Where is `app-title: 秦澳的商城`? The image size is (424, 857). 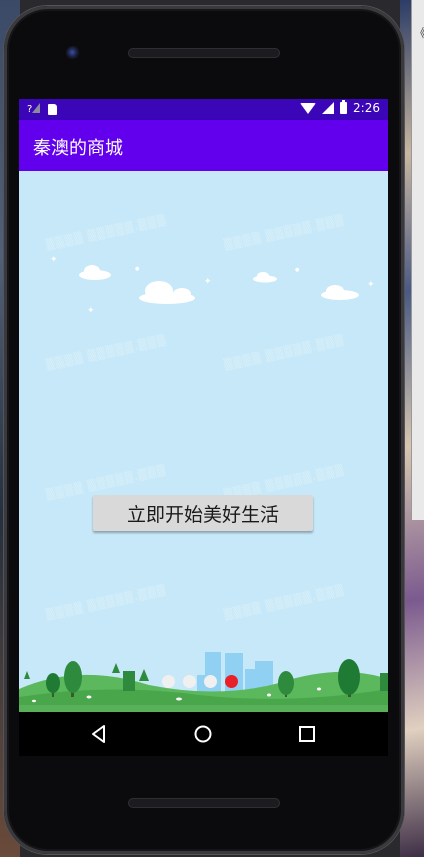
app-title: 秦澳的商城 is located at coordinates (78, 148).